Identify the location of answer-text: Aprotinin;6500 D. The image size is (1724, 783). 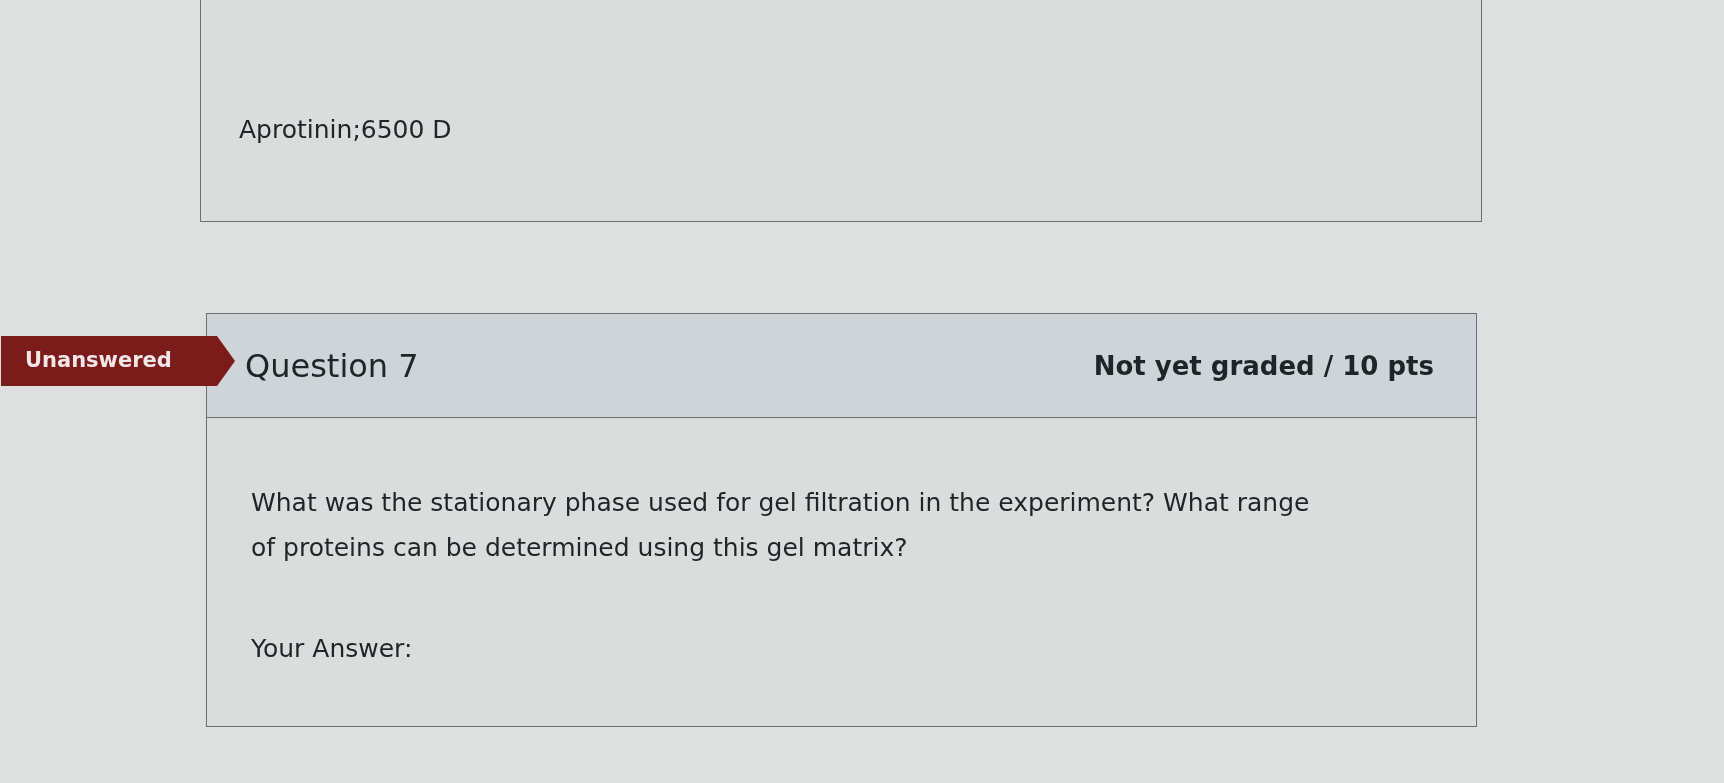
(345, 129).